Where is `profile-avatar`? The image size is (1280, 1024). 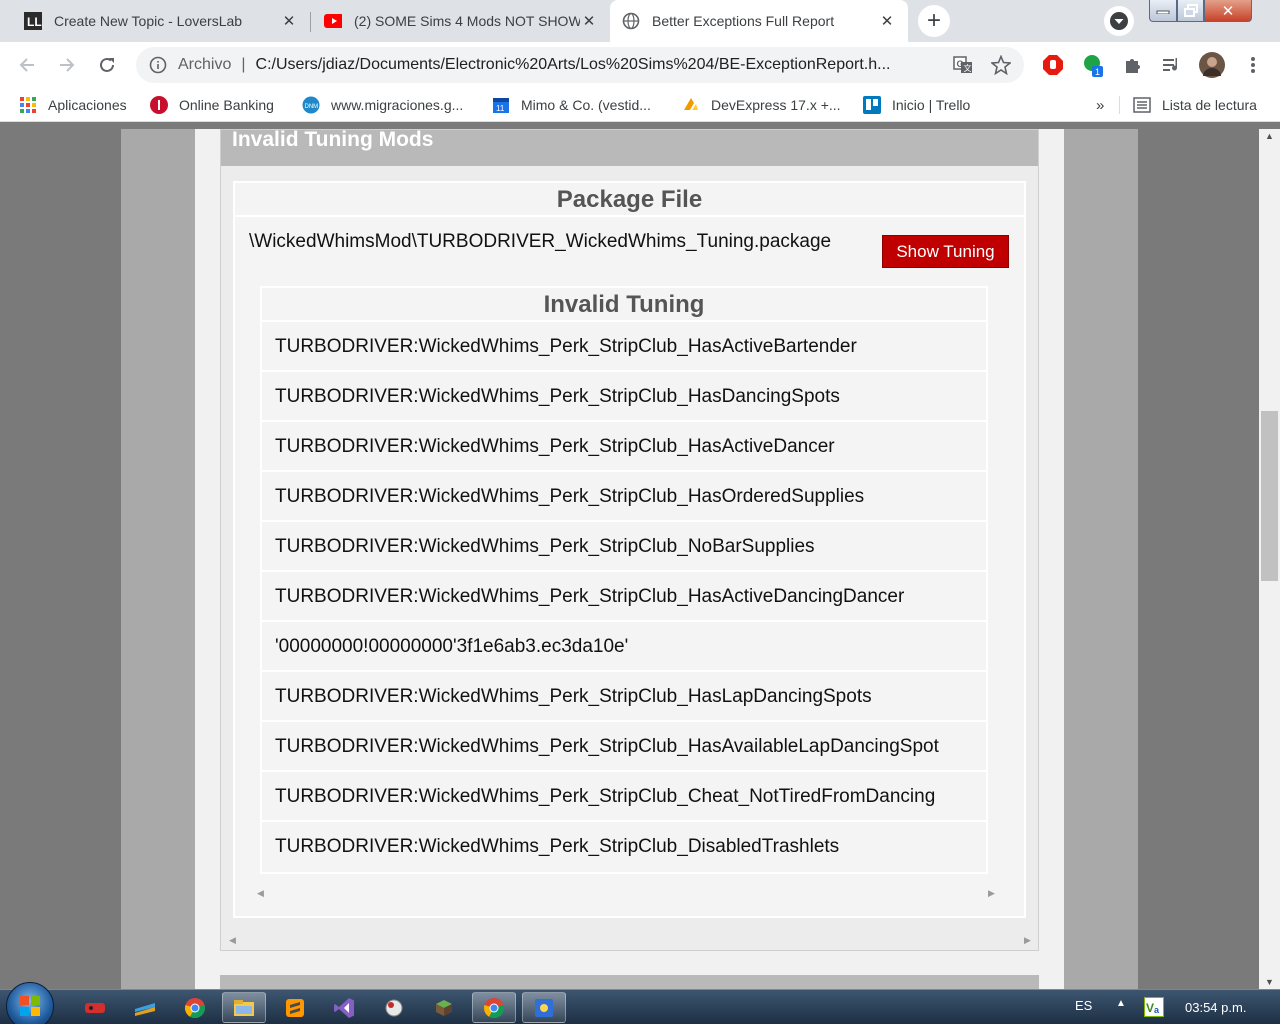
profile-avatar is located at coordinates (1212, 65).